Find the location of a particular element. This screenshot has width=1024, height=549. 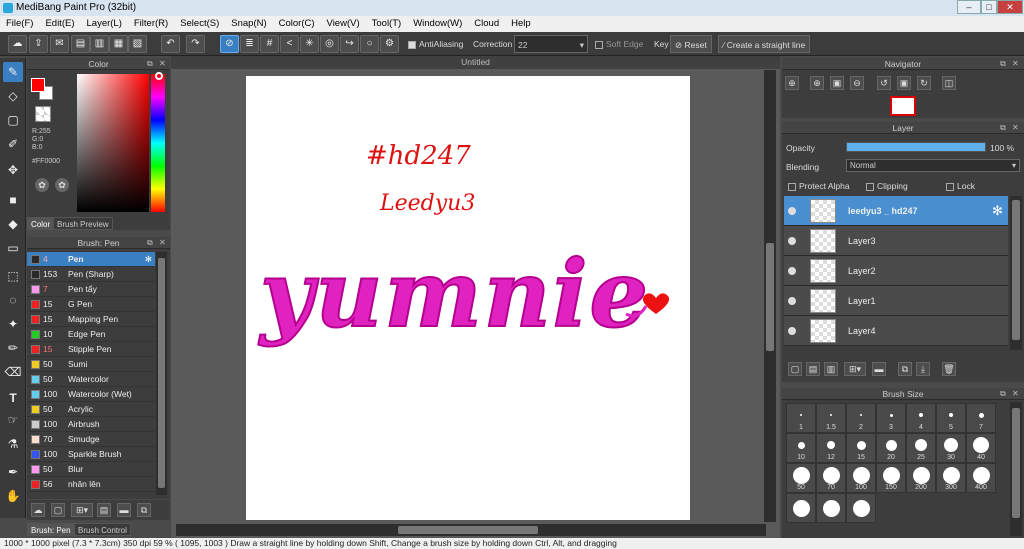

undo-icon: ↶ is located at coordinates (170, 44).